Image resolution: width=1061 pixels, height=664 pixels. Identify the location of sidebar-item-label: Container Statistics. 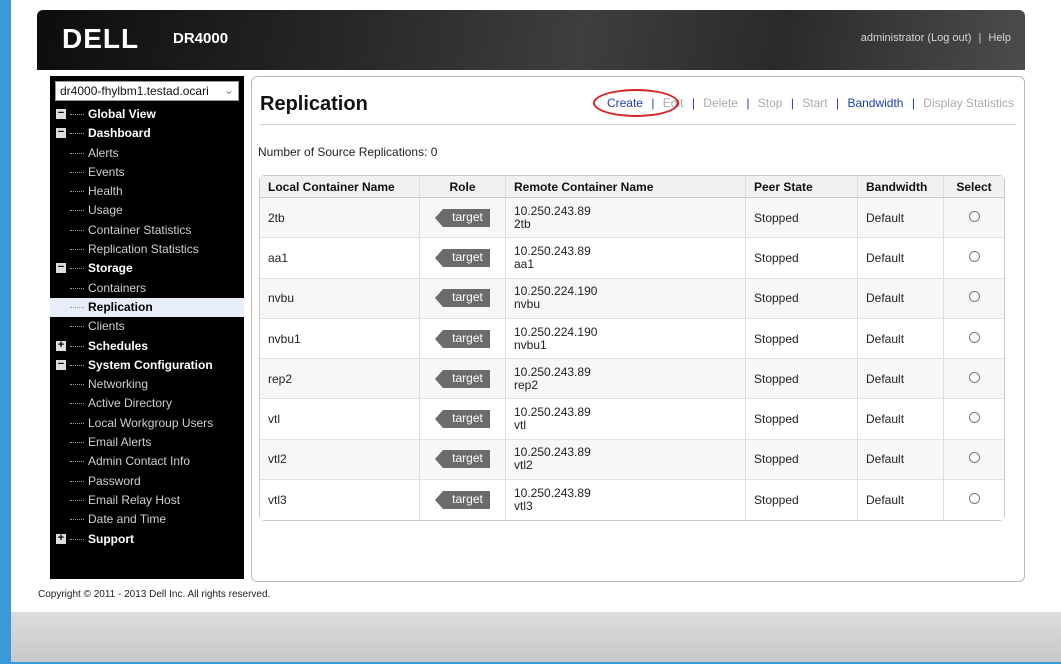
(140, 229).